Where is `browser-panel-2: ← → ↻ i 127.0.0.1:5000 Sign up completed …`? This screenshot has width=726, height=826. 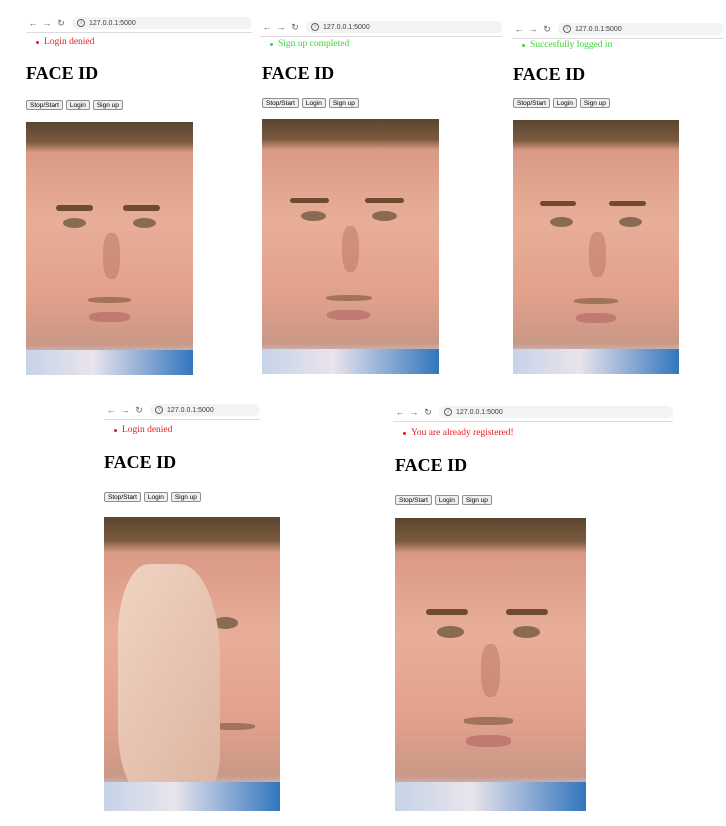 browser-panel-2: ← → ↻ i 127.0.0.1:5000 Sign up completed … is located at coordinates (381, 198).